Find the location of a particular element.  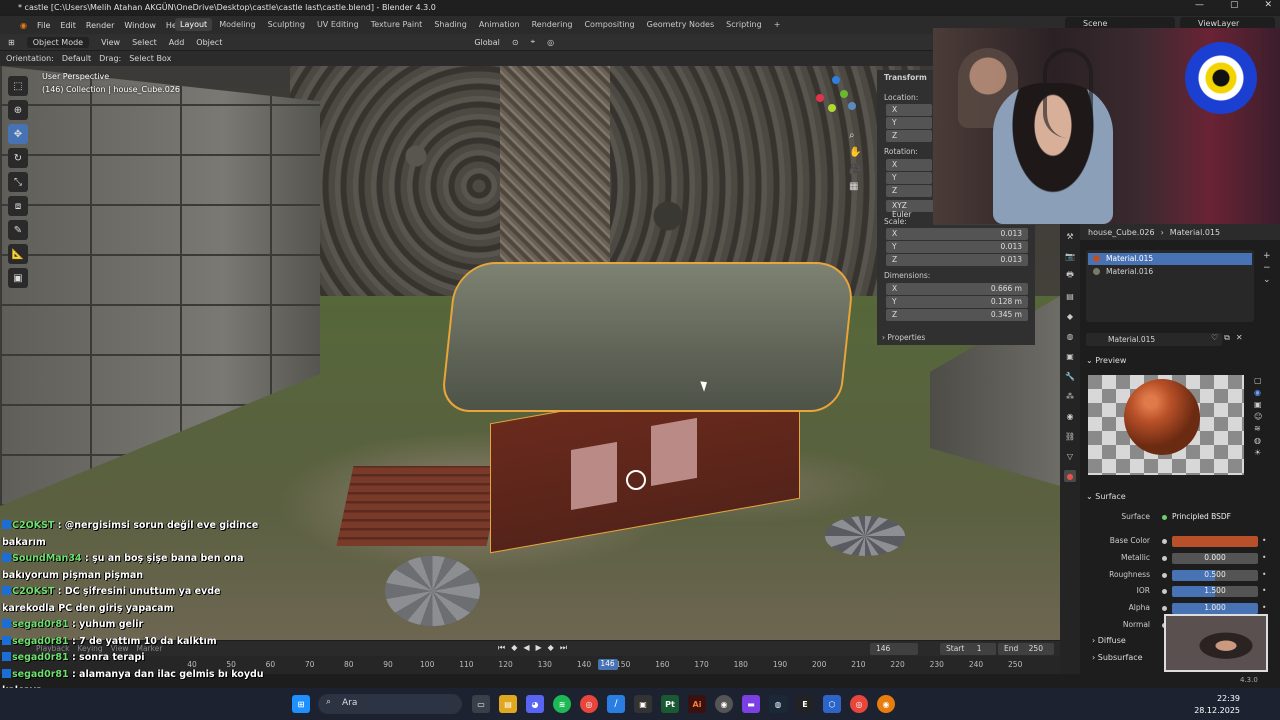

render-tab-icon: 📷 is located at coordinates (1070, 256).